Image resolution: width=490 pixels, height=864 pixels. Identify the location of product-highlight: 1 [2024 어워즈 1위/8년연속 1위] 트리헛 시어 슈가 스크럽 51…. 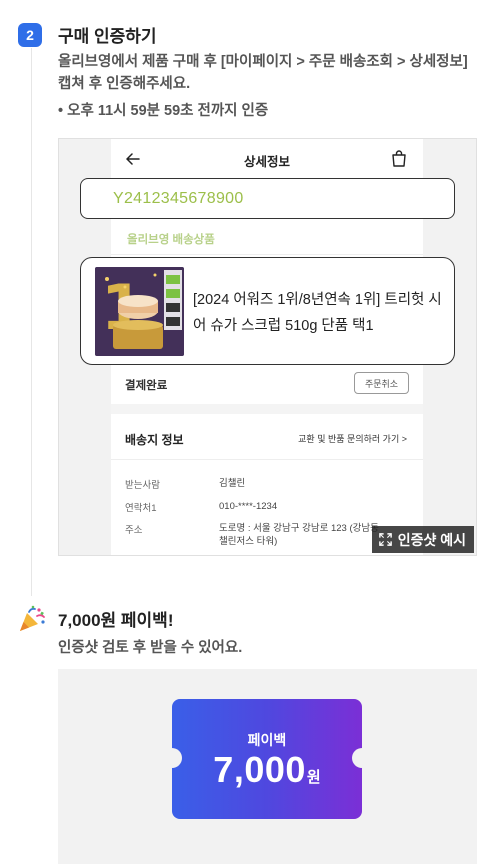
(267, 311).